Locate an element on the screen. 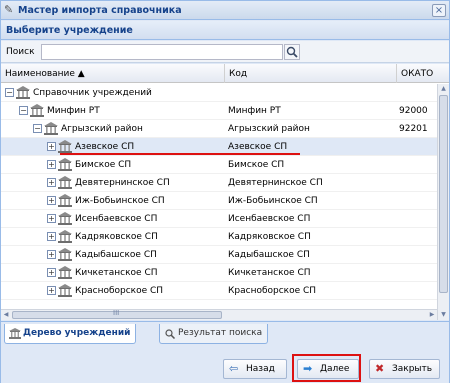 The width and height of the screenshot is (450, 383). horizontal-scroll-thumb: III is located at coordinates (117, 314).